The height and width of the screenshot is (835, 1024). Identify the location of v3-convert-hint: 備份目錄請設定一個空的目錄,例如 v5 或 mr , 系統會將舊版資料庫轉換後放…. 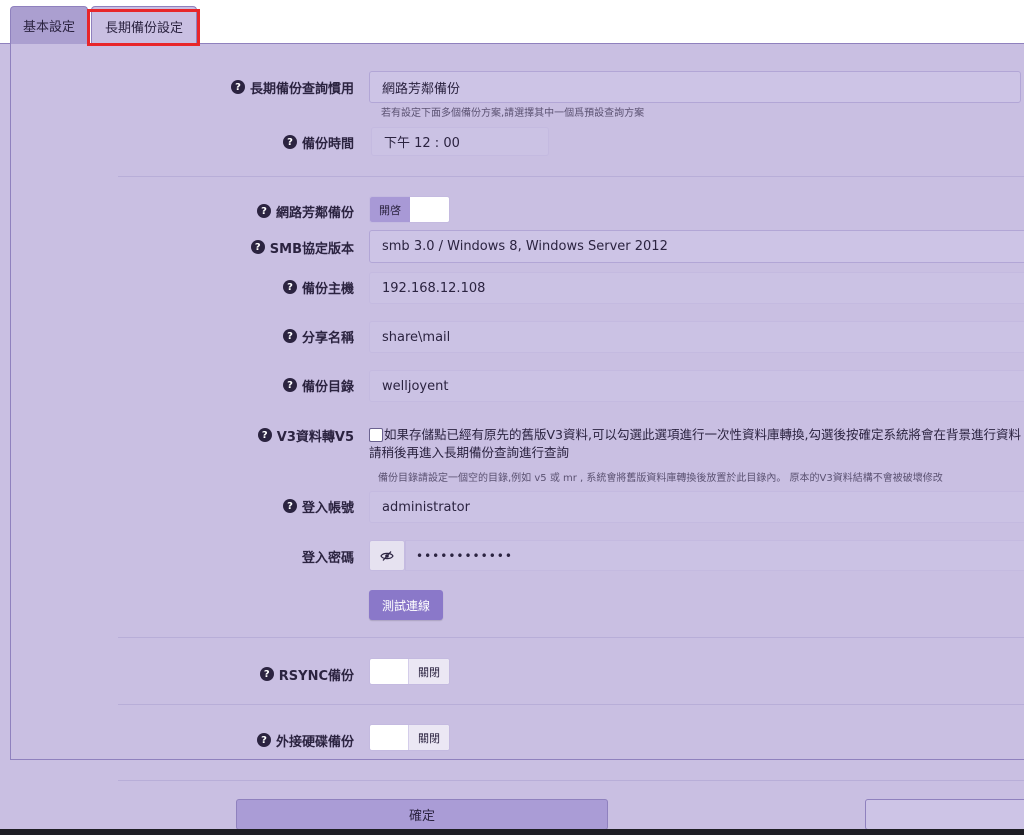
(660, 478).